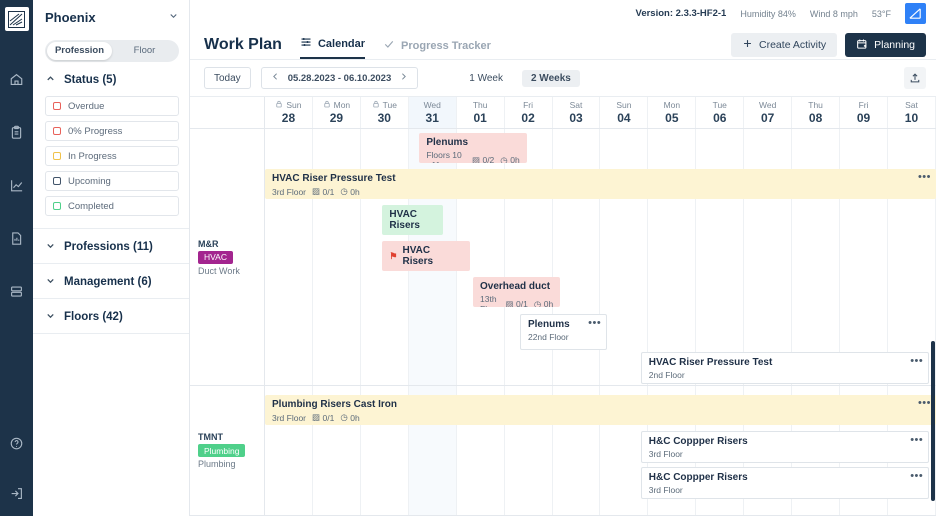 The height and width of the screenshot is (516, 936). Describe the element at coordinates (698, 441) in the screenshot. I see `event-title: H&C Coppper Risers` at that location.